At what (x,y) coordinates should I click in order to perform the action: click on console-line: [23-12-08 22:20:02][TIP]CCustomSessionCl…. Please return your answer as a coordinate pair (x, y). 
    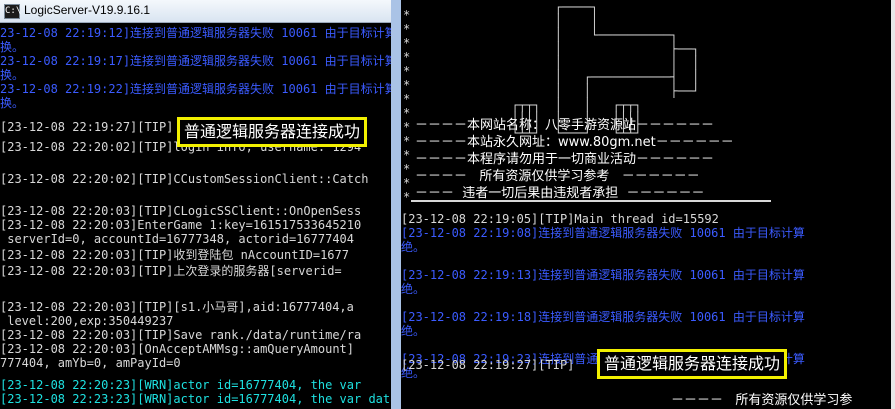
    Looking at the image, I should click on (184, 179).